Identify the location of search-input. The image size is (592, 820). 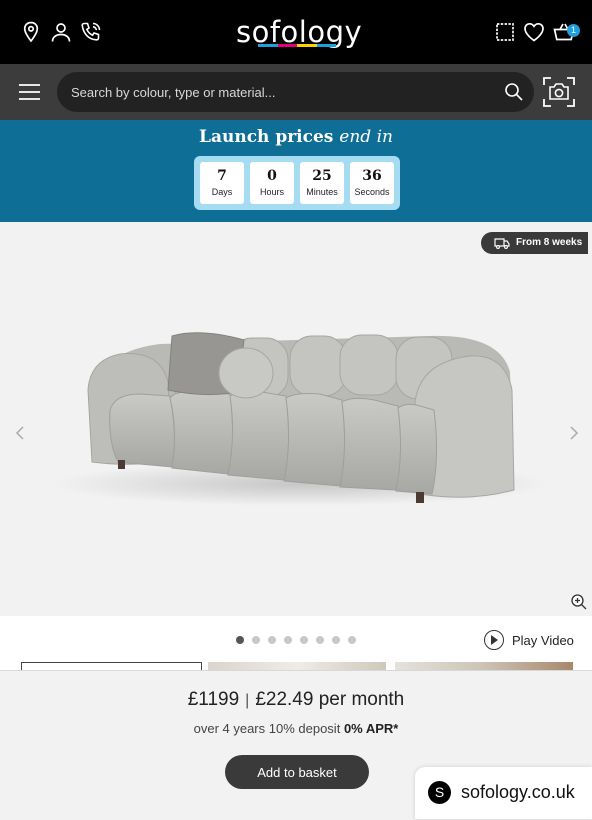
(281, 92).